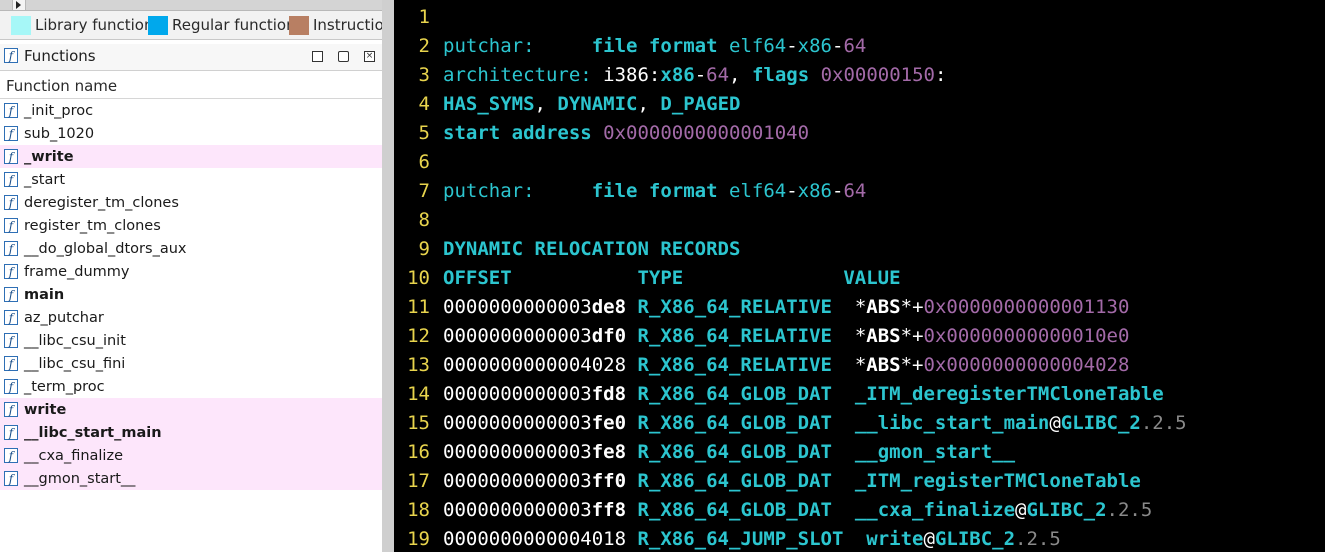  I want to click on function-row: f deregister_tm_clones, so click(191, 202).